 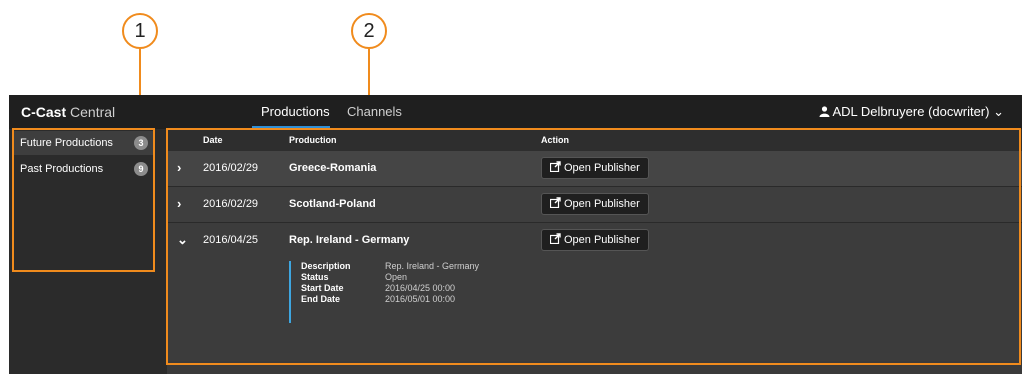 What do you see at coordinates (140, 31) in the screenshot?
I see `callout-1: 1` at bounding box center [140, 31].